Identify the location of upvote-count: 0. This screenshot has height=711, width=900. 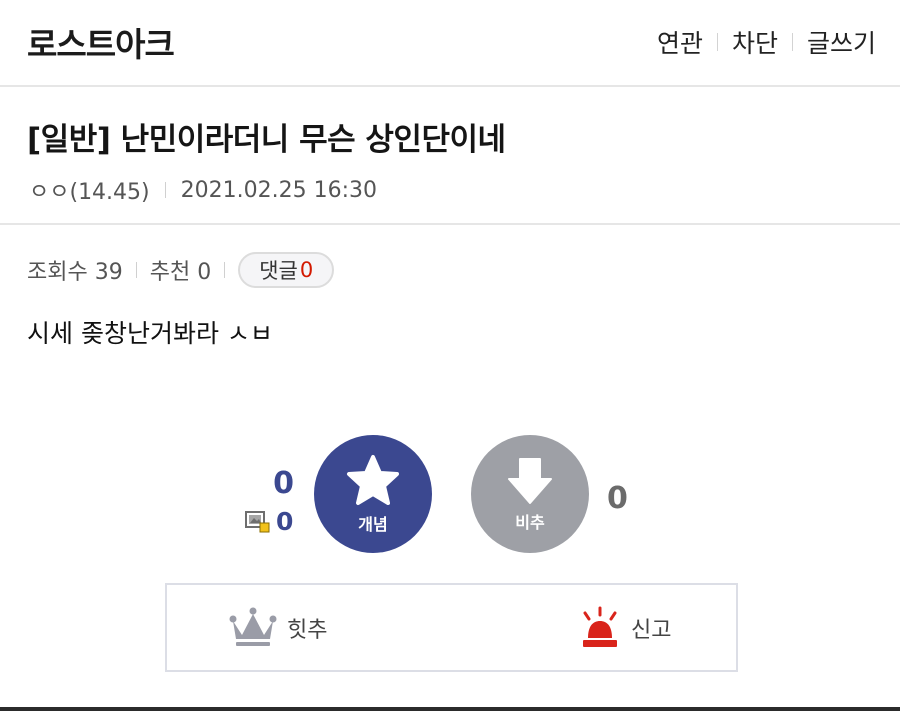
(283, 483).